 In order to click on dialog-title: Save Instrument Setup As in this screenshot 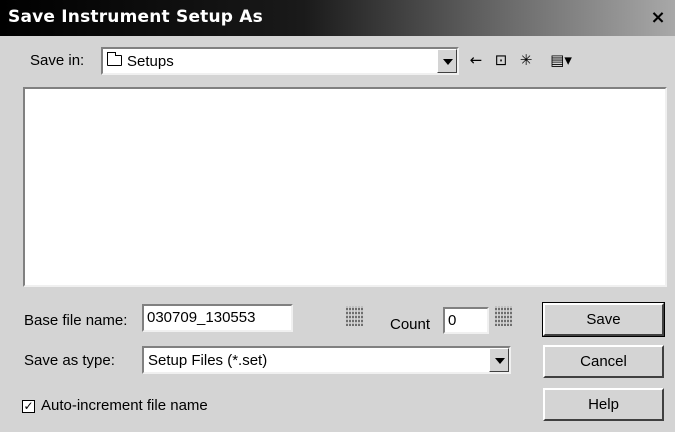, I will do `click(135, 17)`.